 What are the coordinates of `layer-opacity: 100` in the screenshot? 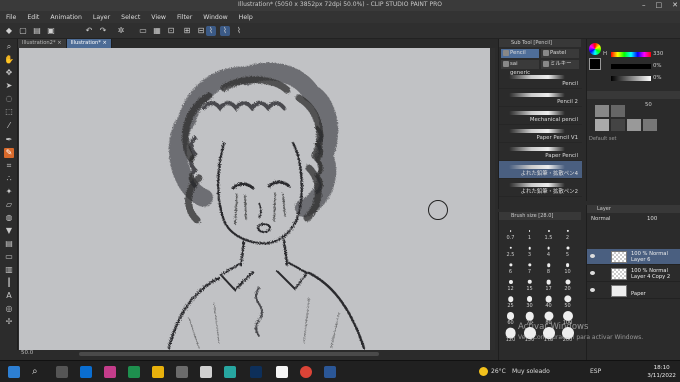 It's located at (652, 219).